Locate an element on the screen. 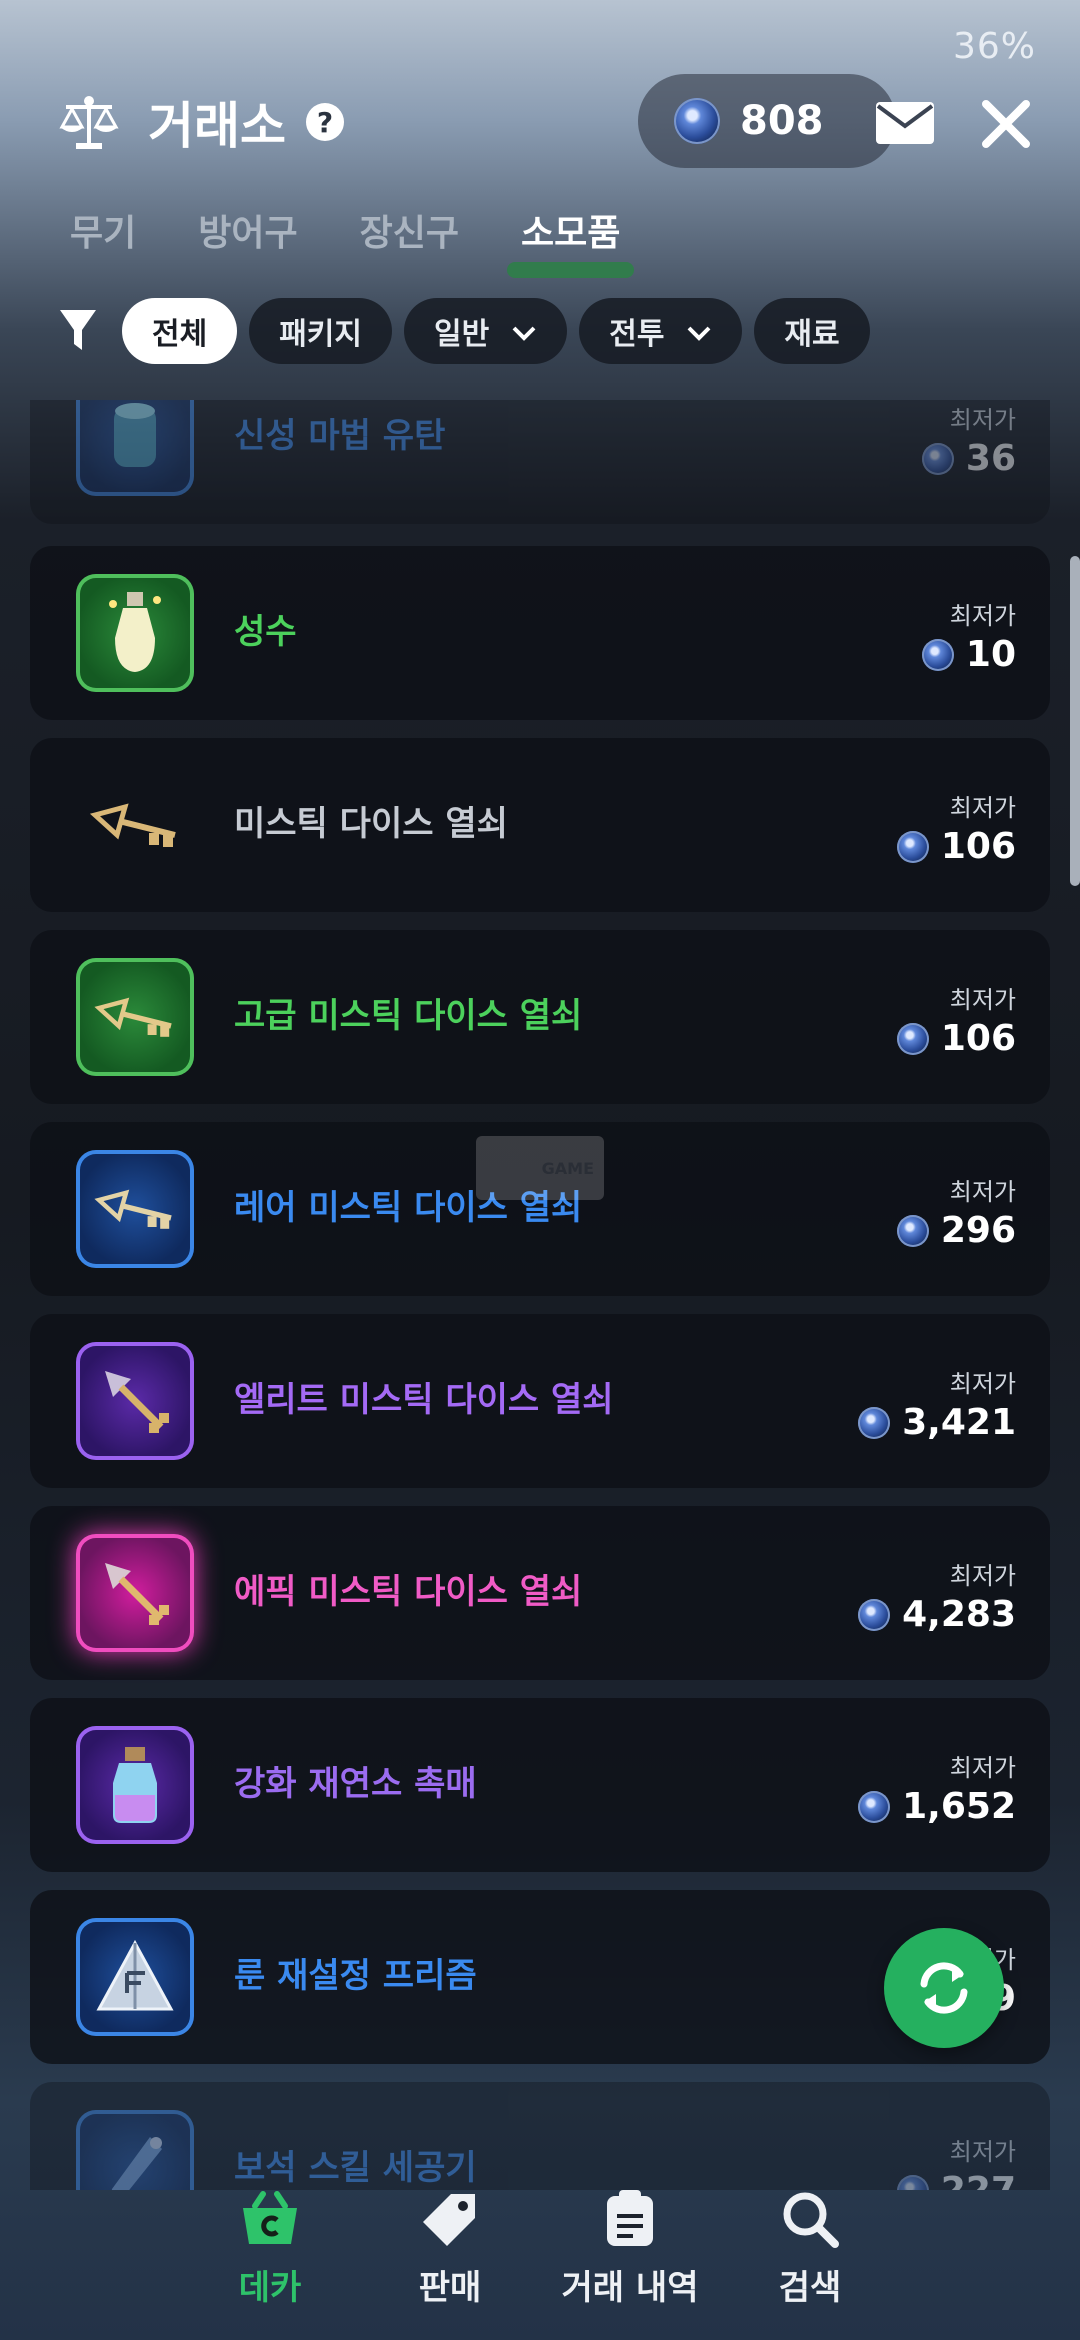 Image resolution: width=1080 pixels, height=2340 pixels. holy-water-icon is located at coordinates (135, 633).